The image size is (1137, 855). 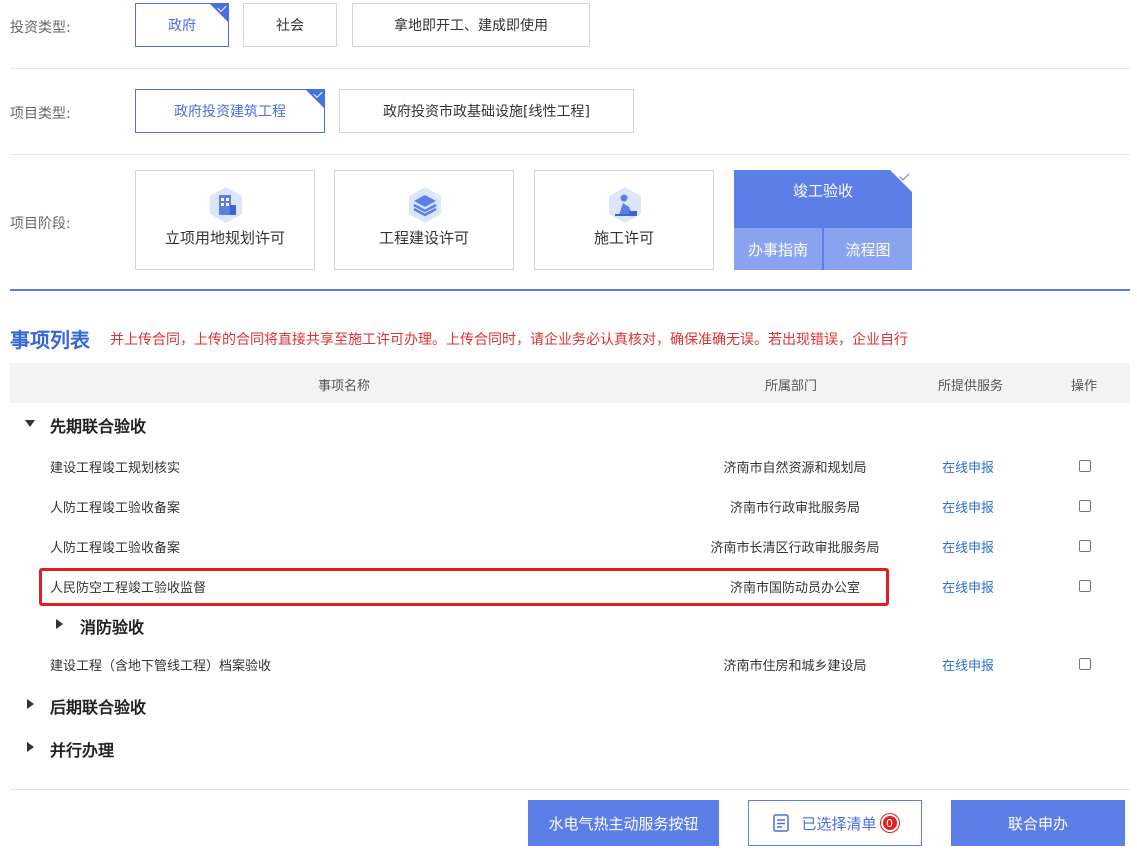 I want to click on project-option-municipal: 政府投资市政基础设施[线性工程], so click(x=486, y=111).